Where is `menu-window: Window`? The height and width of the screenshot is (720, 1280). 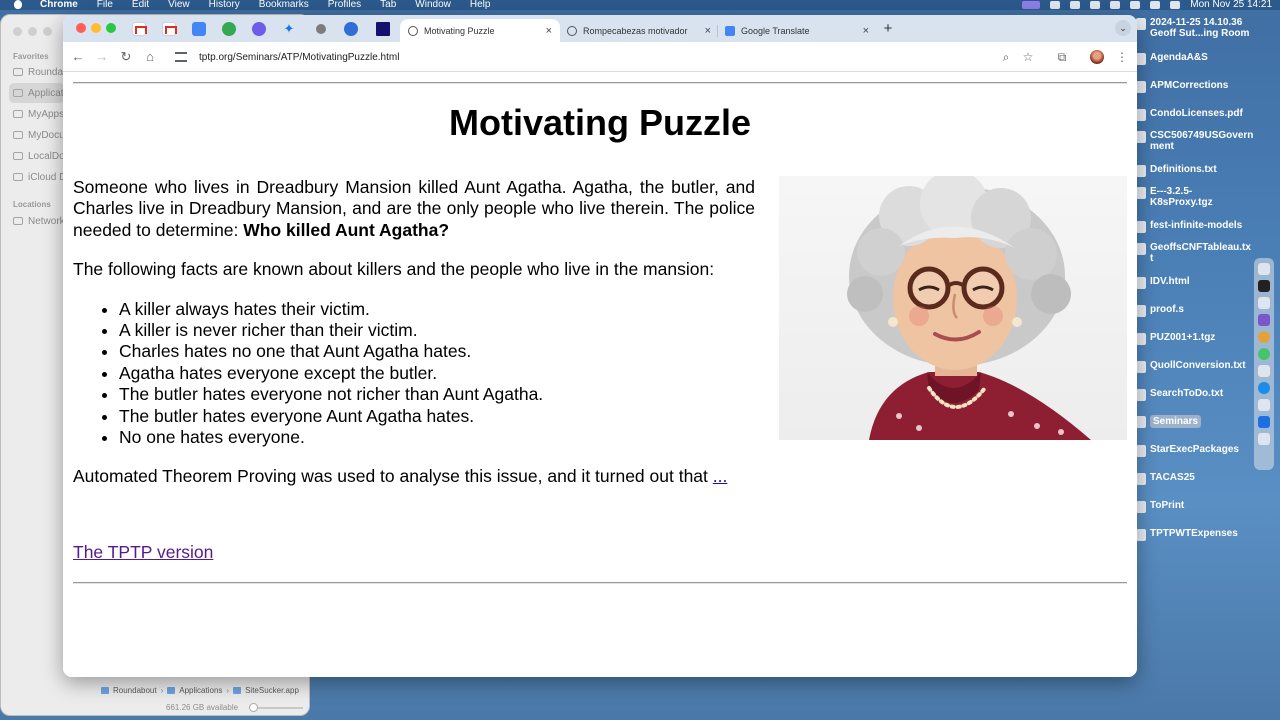 menu-window: Window is located at coordinates (433, 5).